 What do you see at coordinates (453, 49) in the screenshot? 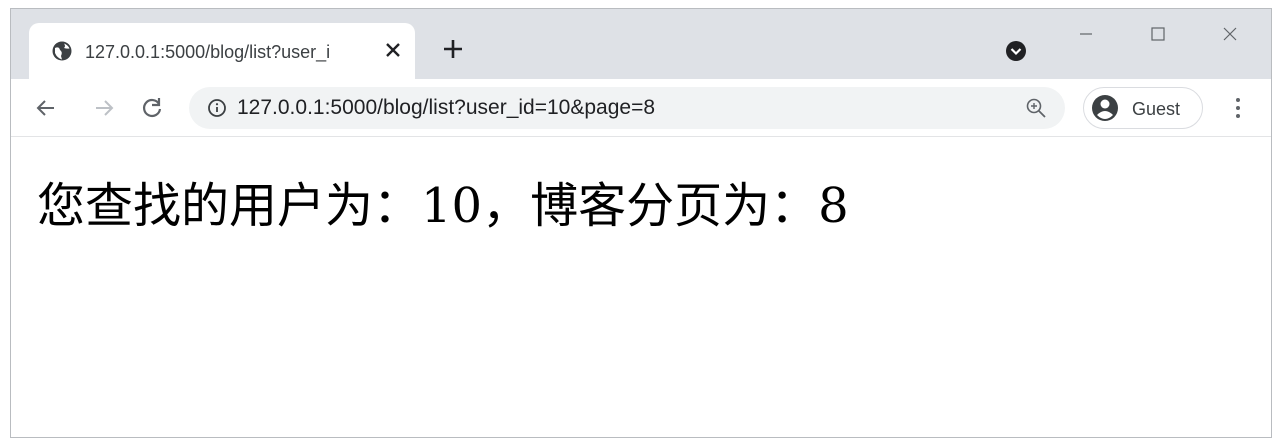
I see `new-tab-button` at bounding box center [453, 49].